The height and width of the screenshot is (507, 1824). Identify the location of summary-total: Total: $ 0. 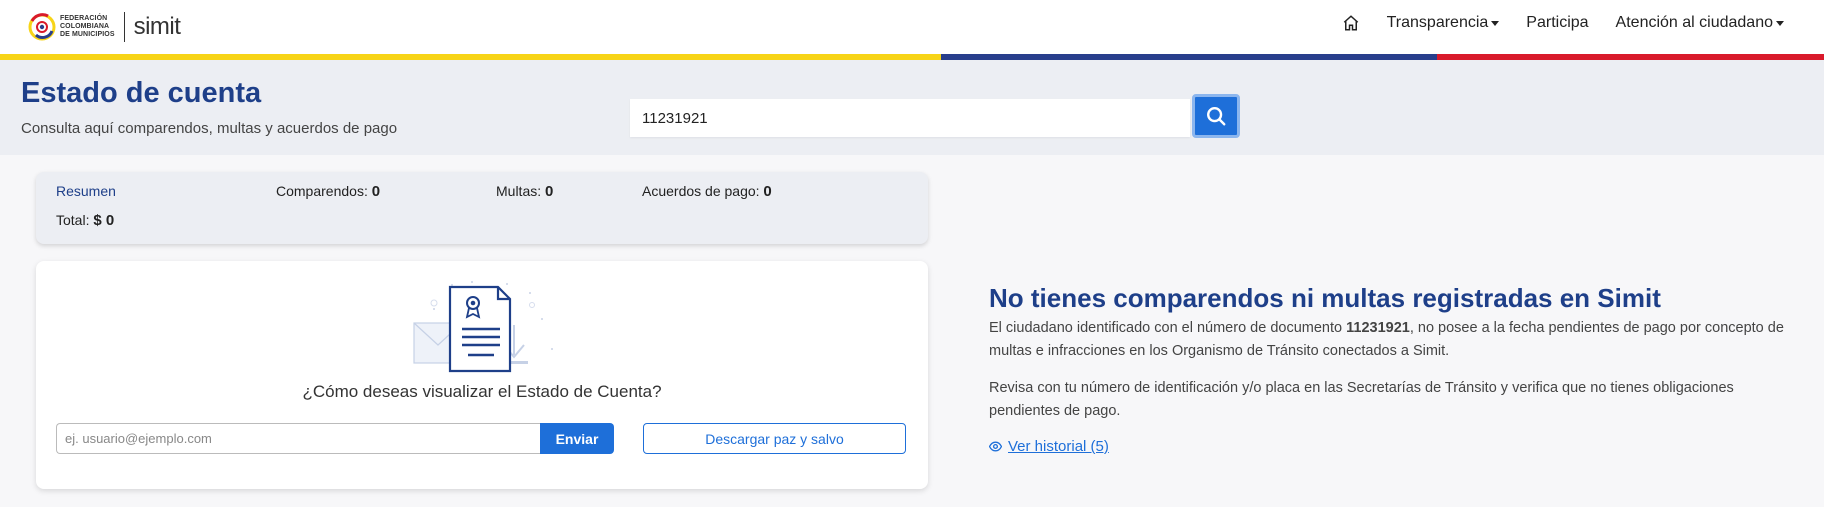
(85, 220).